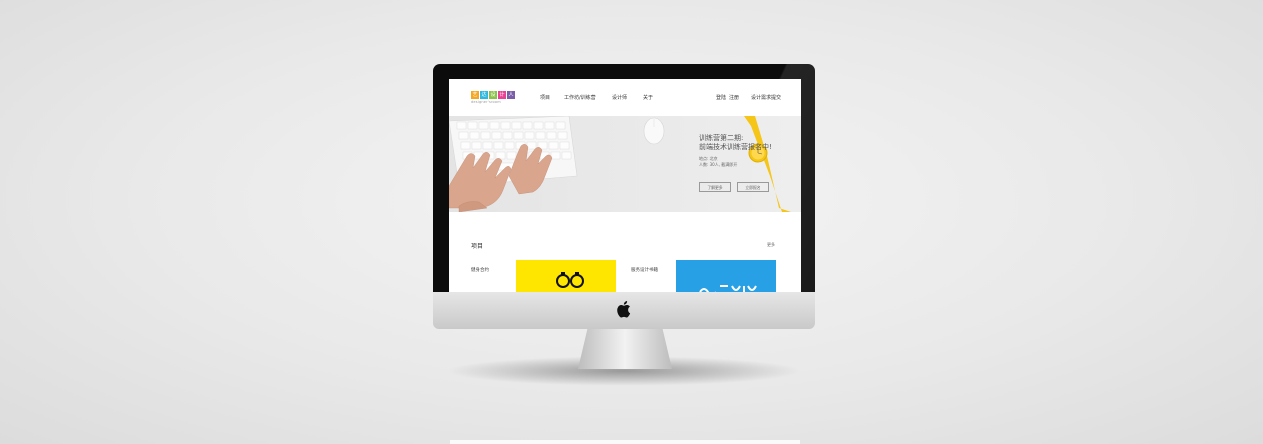 Image resolution: width=1263 pixels, height=444 pixels. I want to click on project-thumbnail-service-book, so click(726, 276).